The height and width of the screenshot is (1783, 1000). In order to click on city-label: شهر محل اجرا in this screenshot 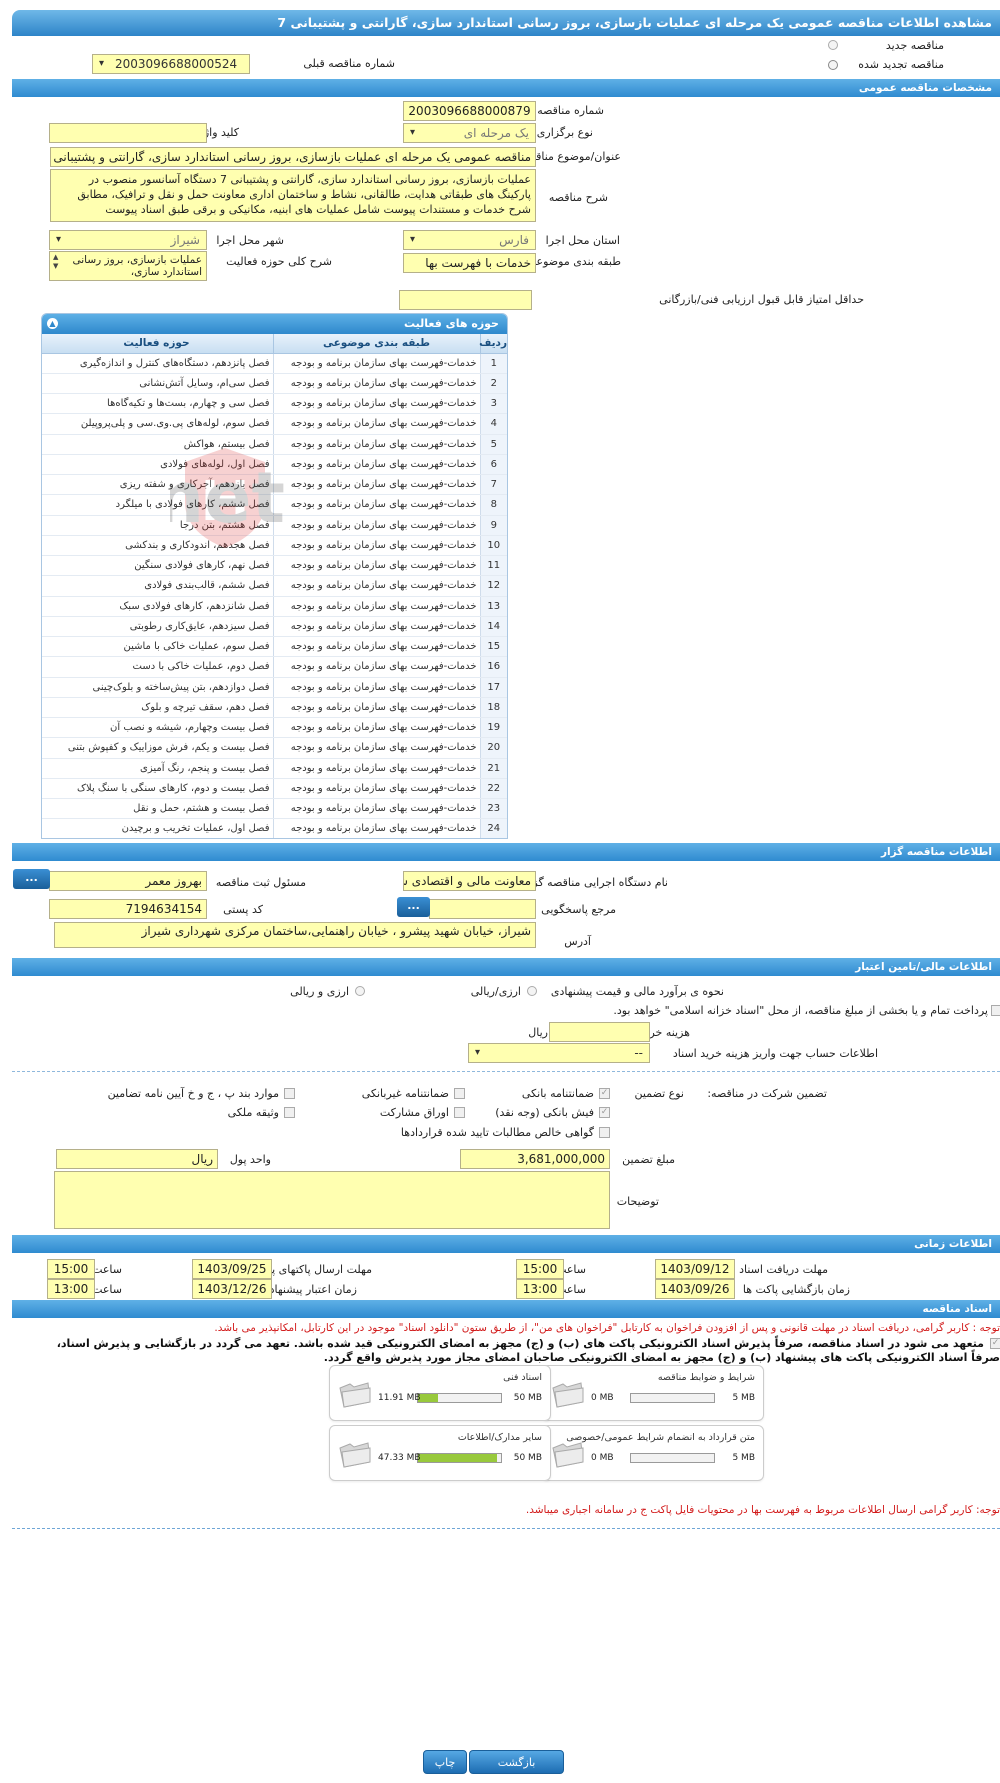, I will do `click(250, 240)`.